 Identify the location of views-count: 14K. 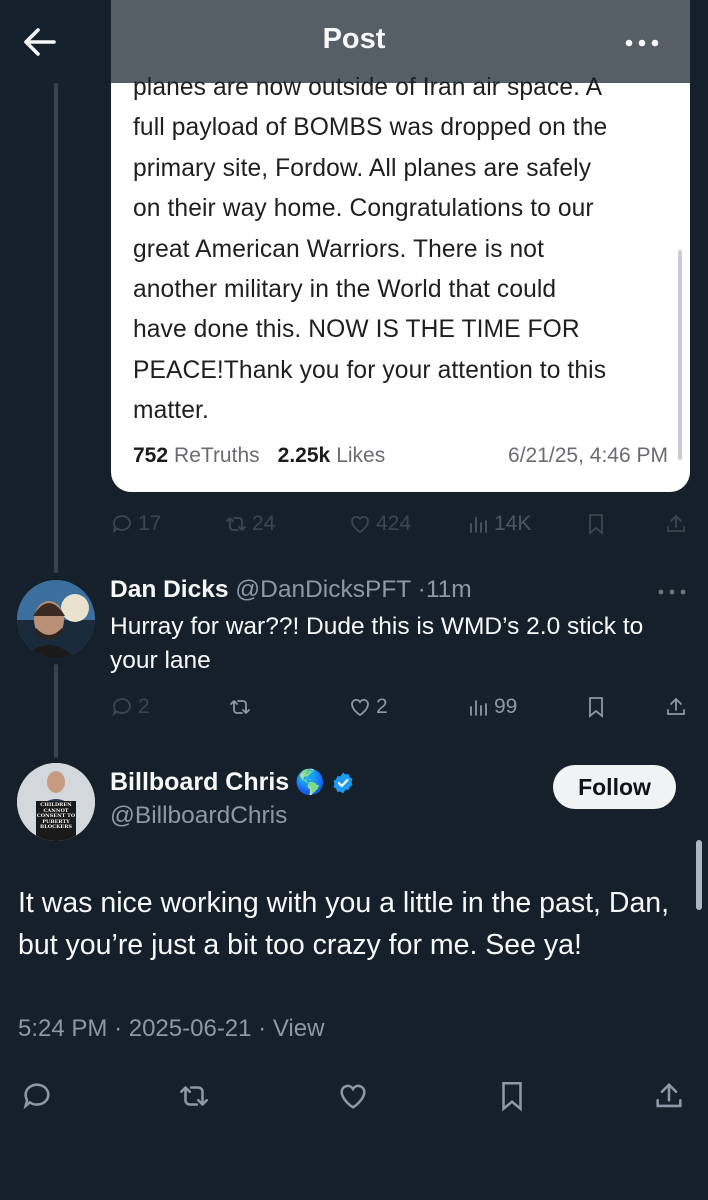
(513, 523).